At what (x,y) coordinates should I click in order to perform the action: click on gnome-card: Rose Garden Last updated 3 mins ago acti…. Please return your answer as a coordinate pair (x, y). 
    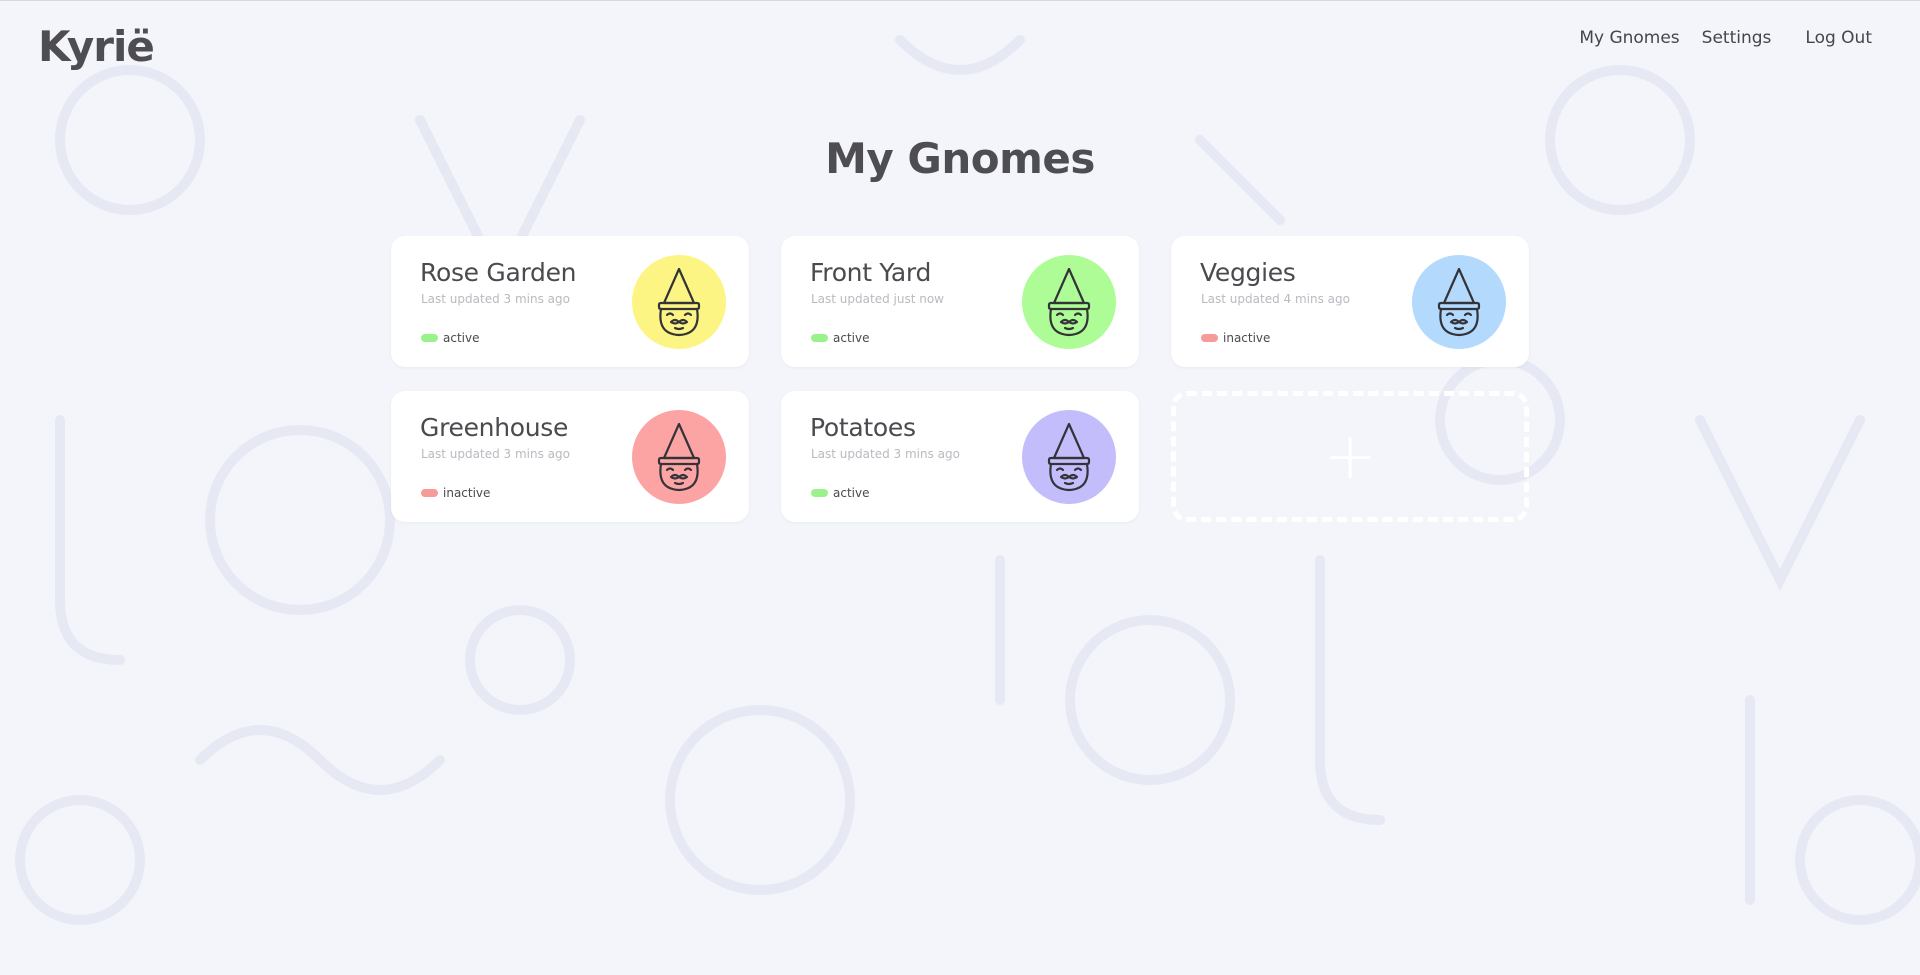
    Looking at the image, I should click on (570, 301).